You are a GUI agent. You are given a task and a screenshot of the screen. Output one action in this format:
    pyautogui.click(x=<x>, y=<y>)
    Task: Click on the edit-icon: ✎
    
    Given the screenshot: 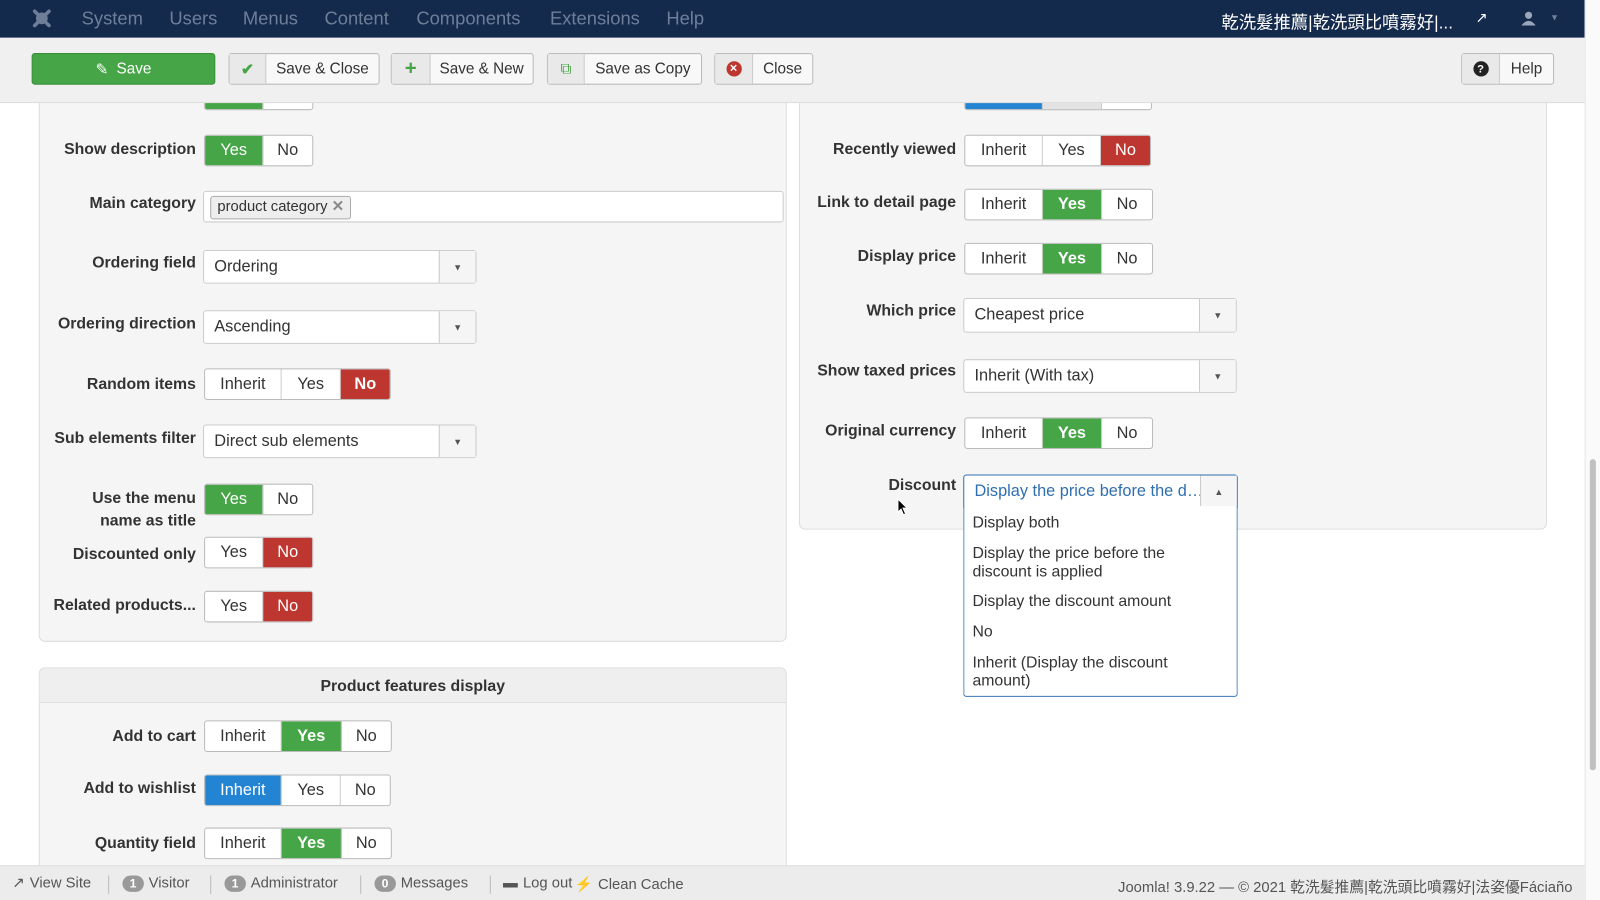 What is the action you would take?
    pyautogui.click(x=102, y=69)
    